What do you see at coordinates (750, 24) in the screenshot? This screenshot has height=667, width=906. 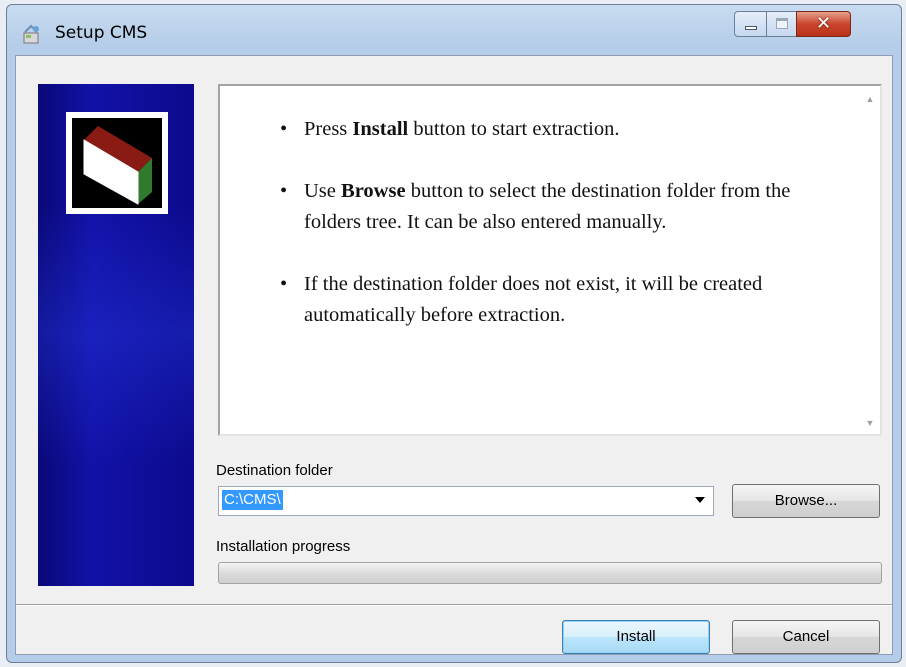 I see `minimize-button` at bounding box center [750, 24].